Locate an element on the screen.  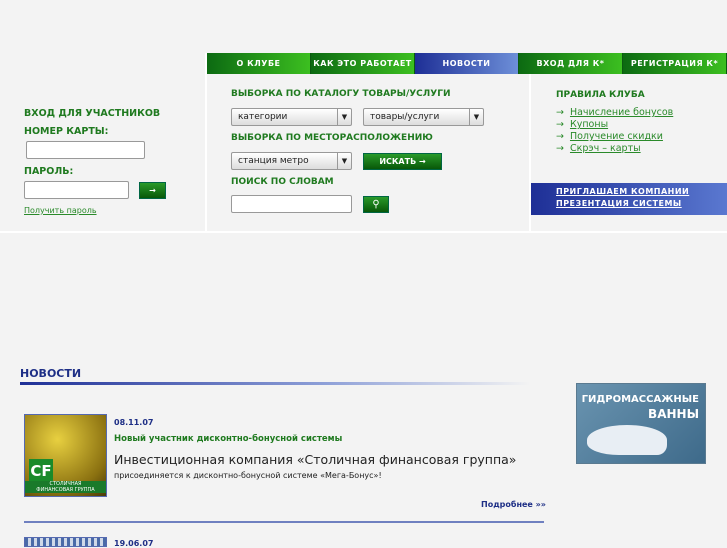
promo-panel: ПРИГЛАШАЕМ КОМПАНИИ ПРЕЗЕНТАЦИЯ СИСТЕМЫ is located at coordinates (629, 199).